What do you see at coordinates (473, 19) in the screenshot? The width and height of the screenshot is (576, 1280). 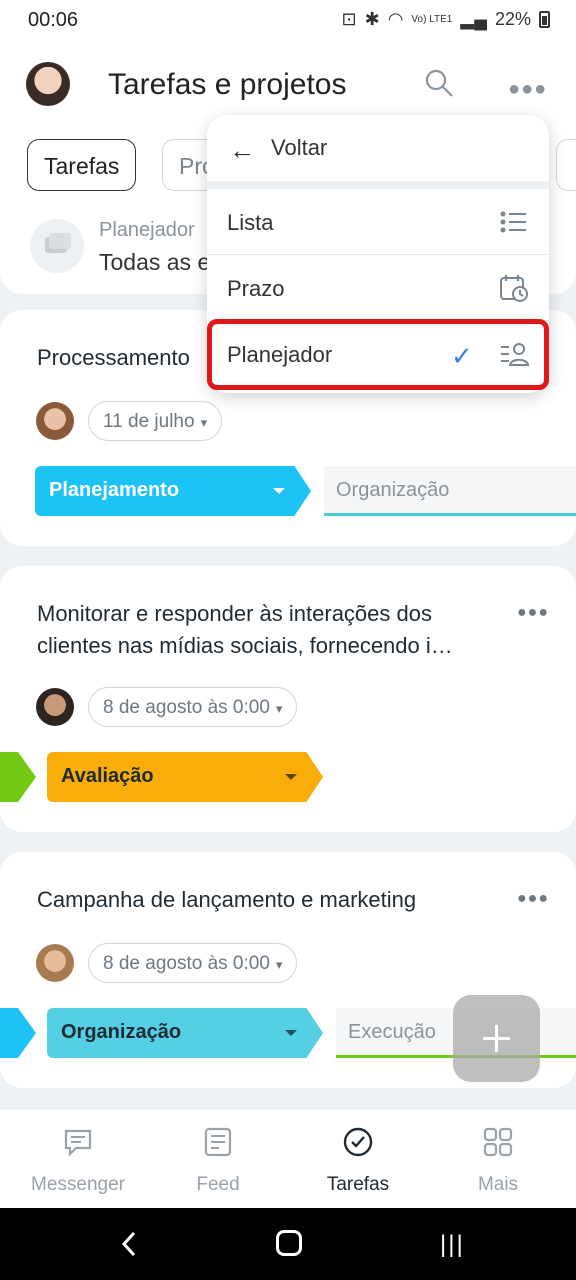 I see `signal-icon: ▂▄` at bounding box center [473, 19].